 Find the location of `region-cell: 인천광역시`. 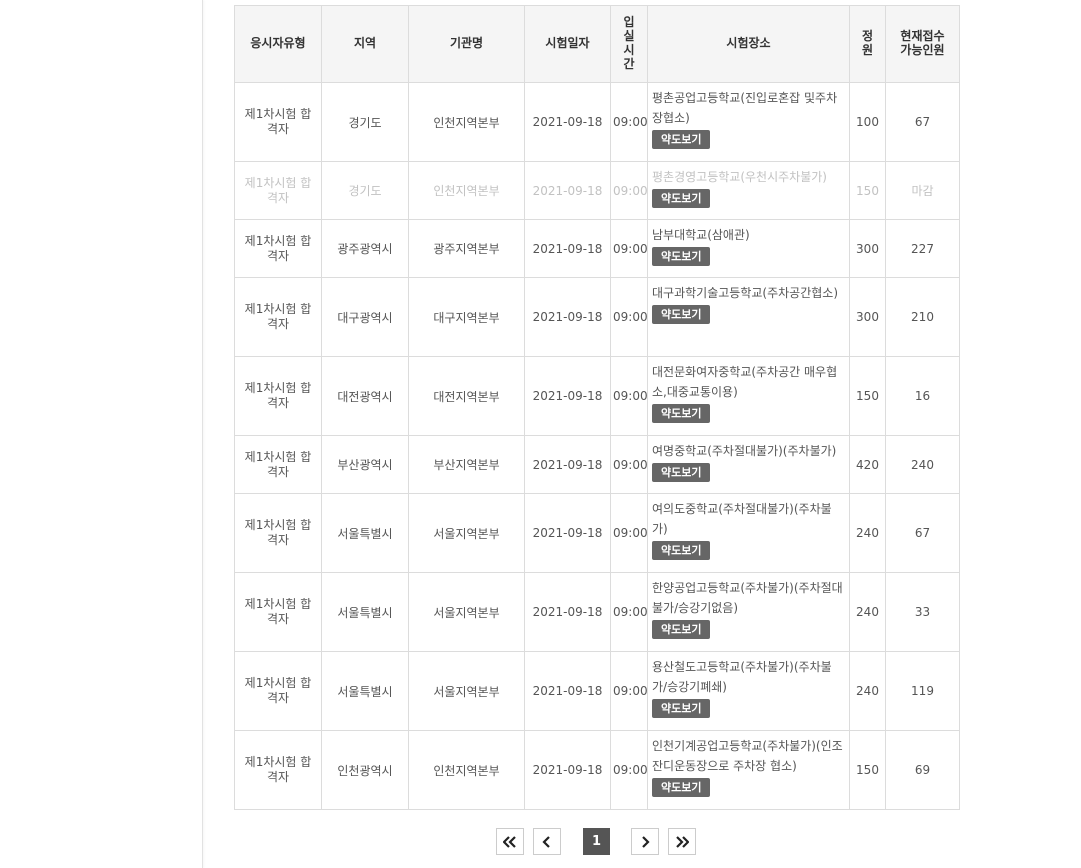

region-cell: 인천광역시 is located at coordinates (365, 770).